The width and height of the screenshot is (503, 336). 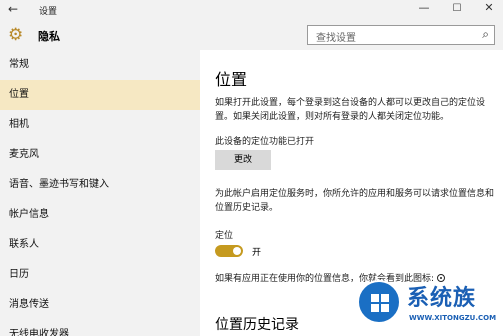 I want to click on device-status-text: 此设备的定位功能已打开, so click(x=265, y=142).